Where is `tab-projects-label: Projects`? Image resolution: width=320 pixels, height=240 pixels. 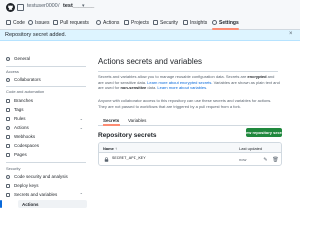
tab-projects-label: Projects is located at coordinates (140, 22).